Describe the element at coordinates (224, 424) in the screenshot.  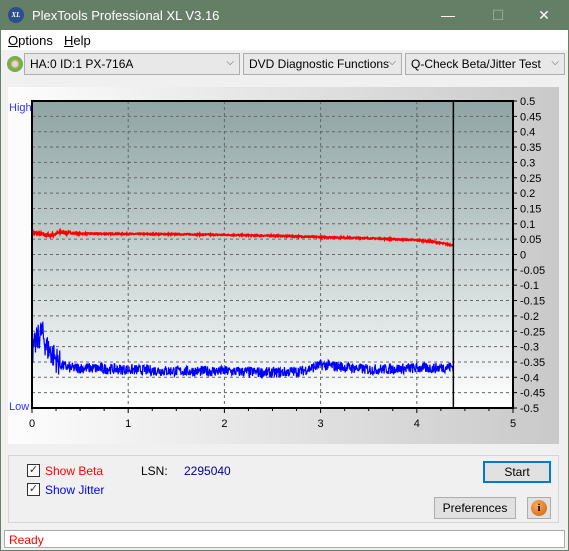
I see `x-tick-label: 2` at that location.